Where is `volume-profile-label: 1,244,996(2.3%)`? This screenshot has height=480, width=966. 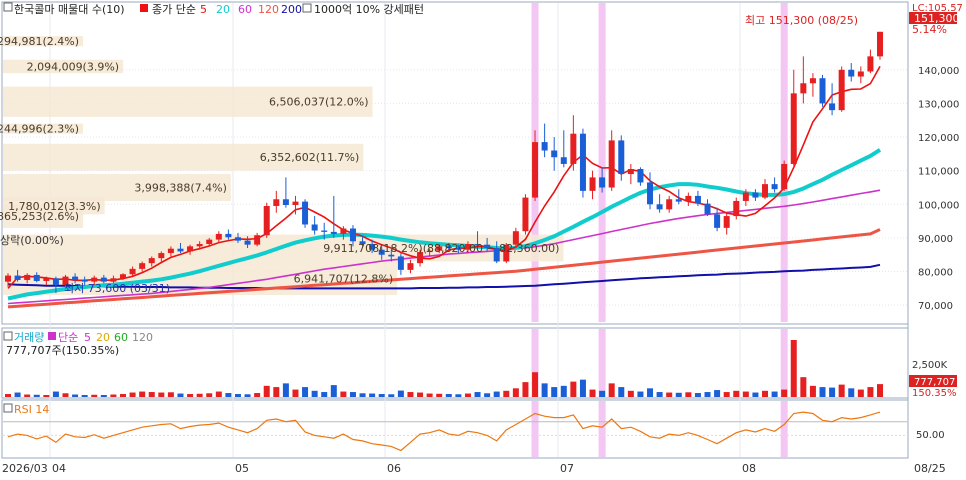 volume-profile-label: 1,244,996(2.3%) is located at coordinates (39, 129).